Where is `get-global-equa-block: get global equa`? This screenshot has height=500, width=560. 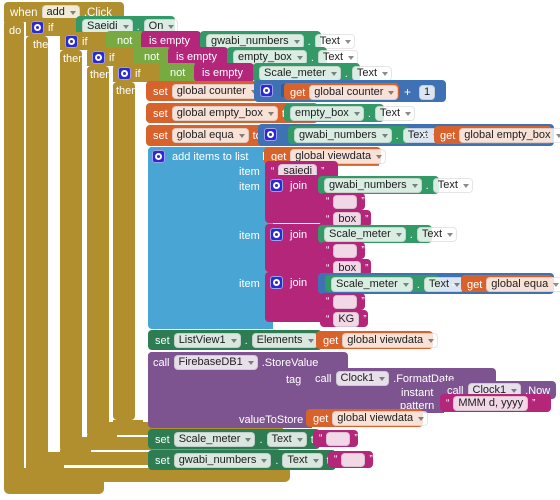
get-global-equa-block: get global equa is located at coordinates (510, 283).